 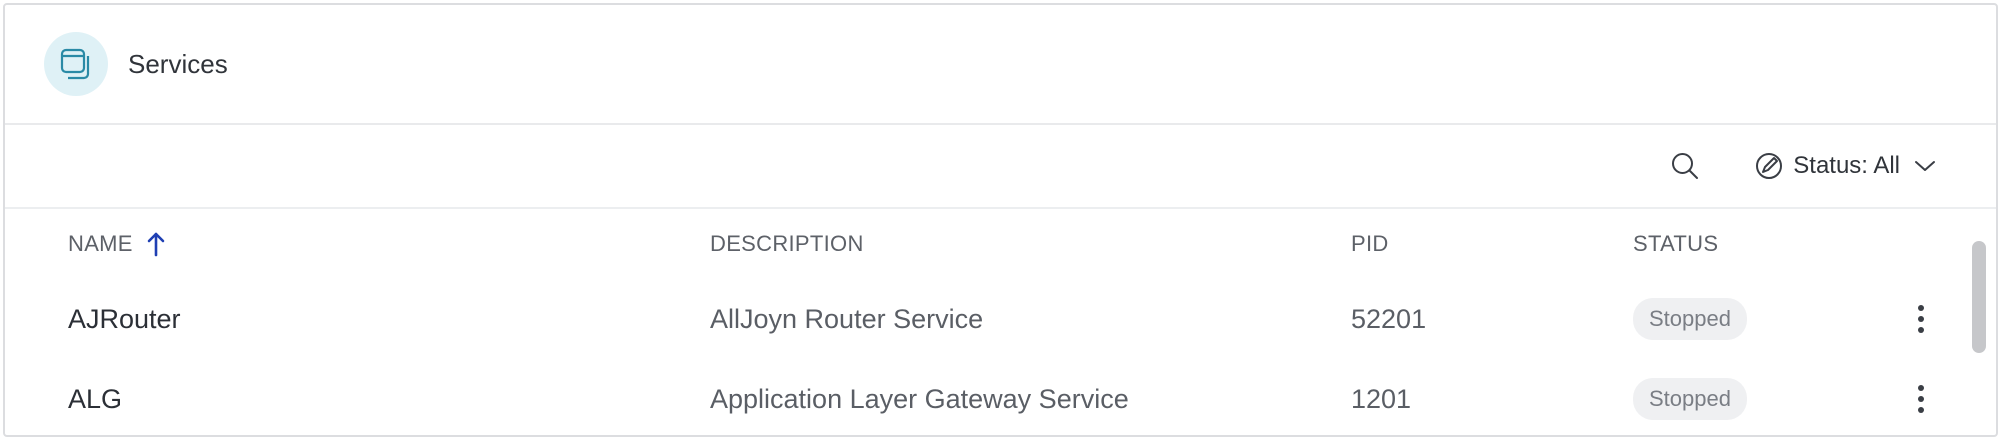 I want to click on column-header-description: DESCRIPTION, so click(x=787, y=244).